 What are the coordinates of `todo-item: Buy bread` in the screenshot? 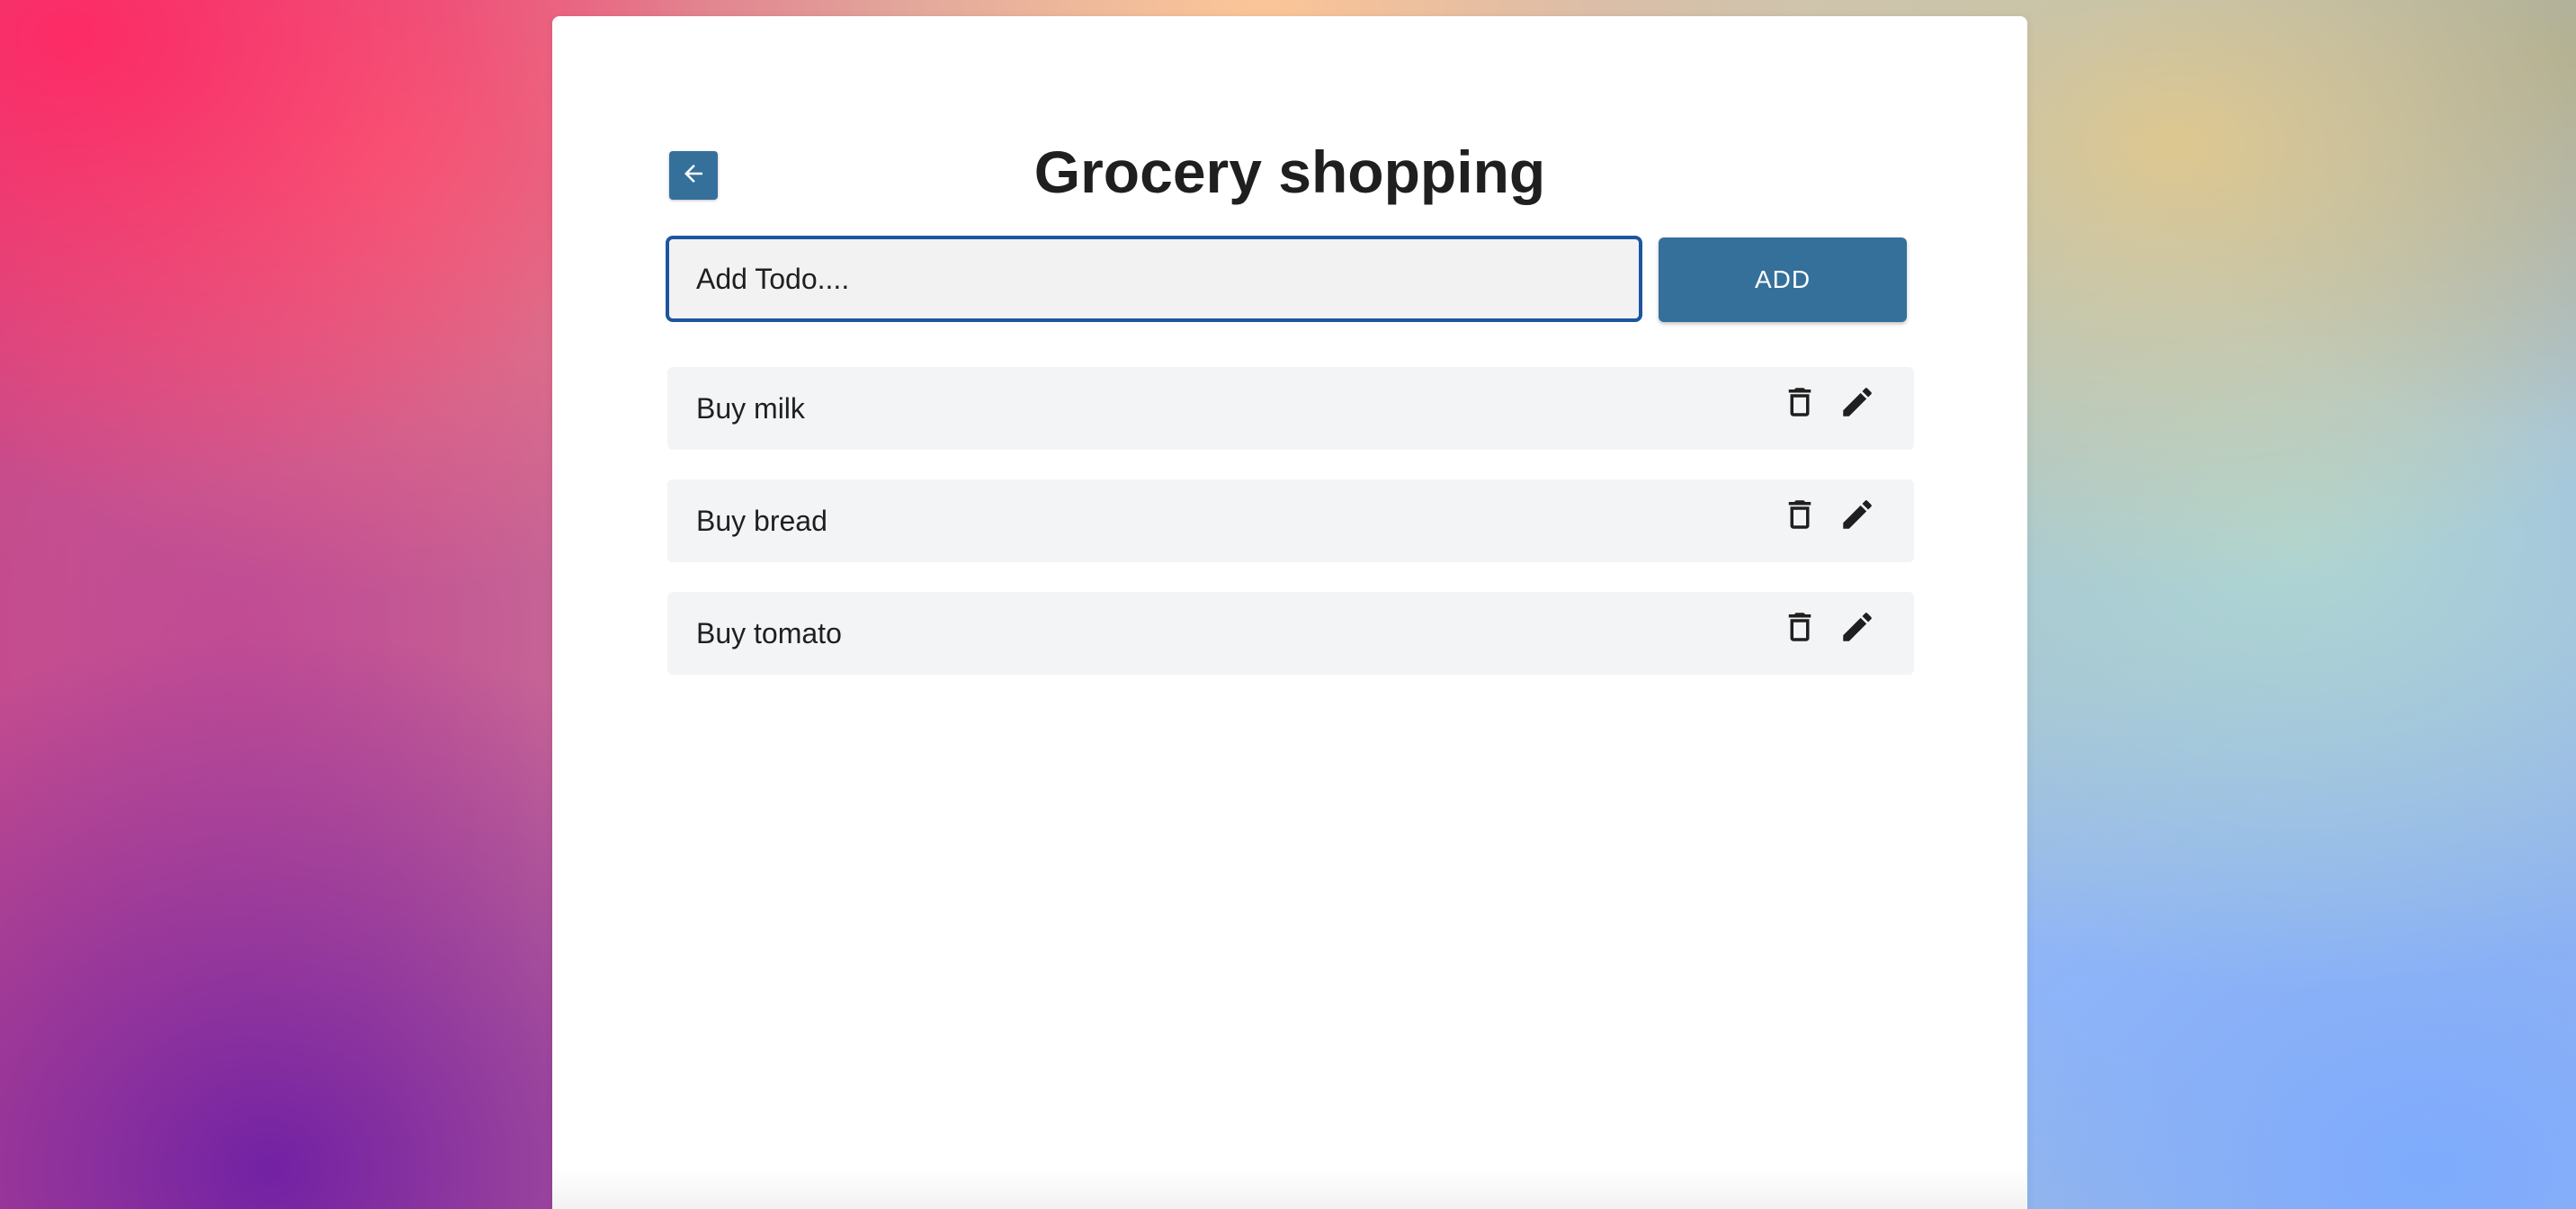 It's located at (1290, 520).